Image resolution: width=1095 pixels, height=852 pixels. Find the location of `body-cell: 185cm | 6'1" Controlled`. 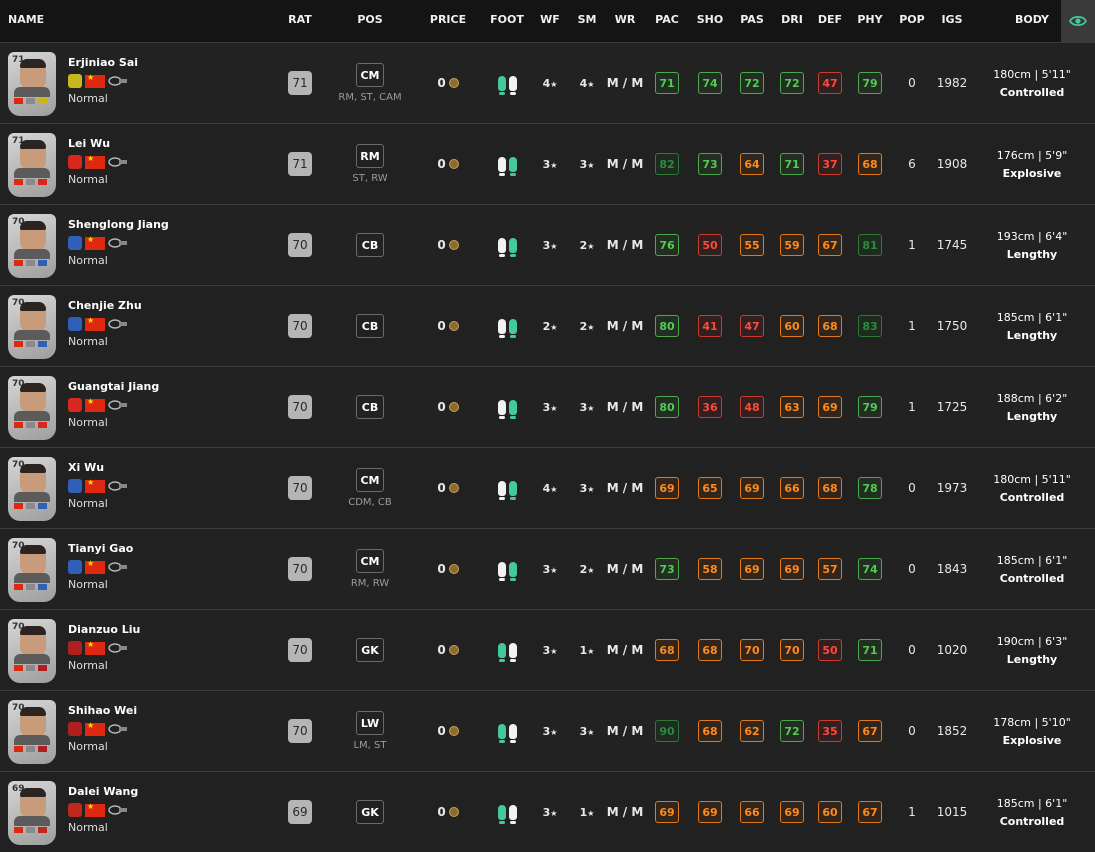

body-cell: 185cm | 6'1" Controlled is located at coordinates (1032, 812).